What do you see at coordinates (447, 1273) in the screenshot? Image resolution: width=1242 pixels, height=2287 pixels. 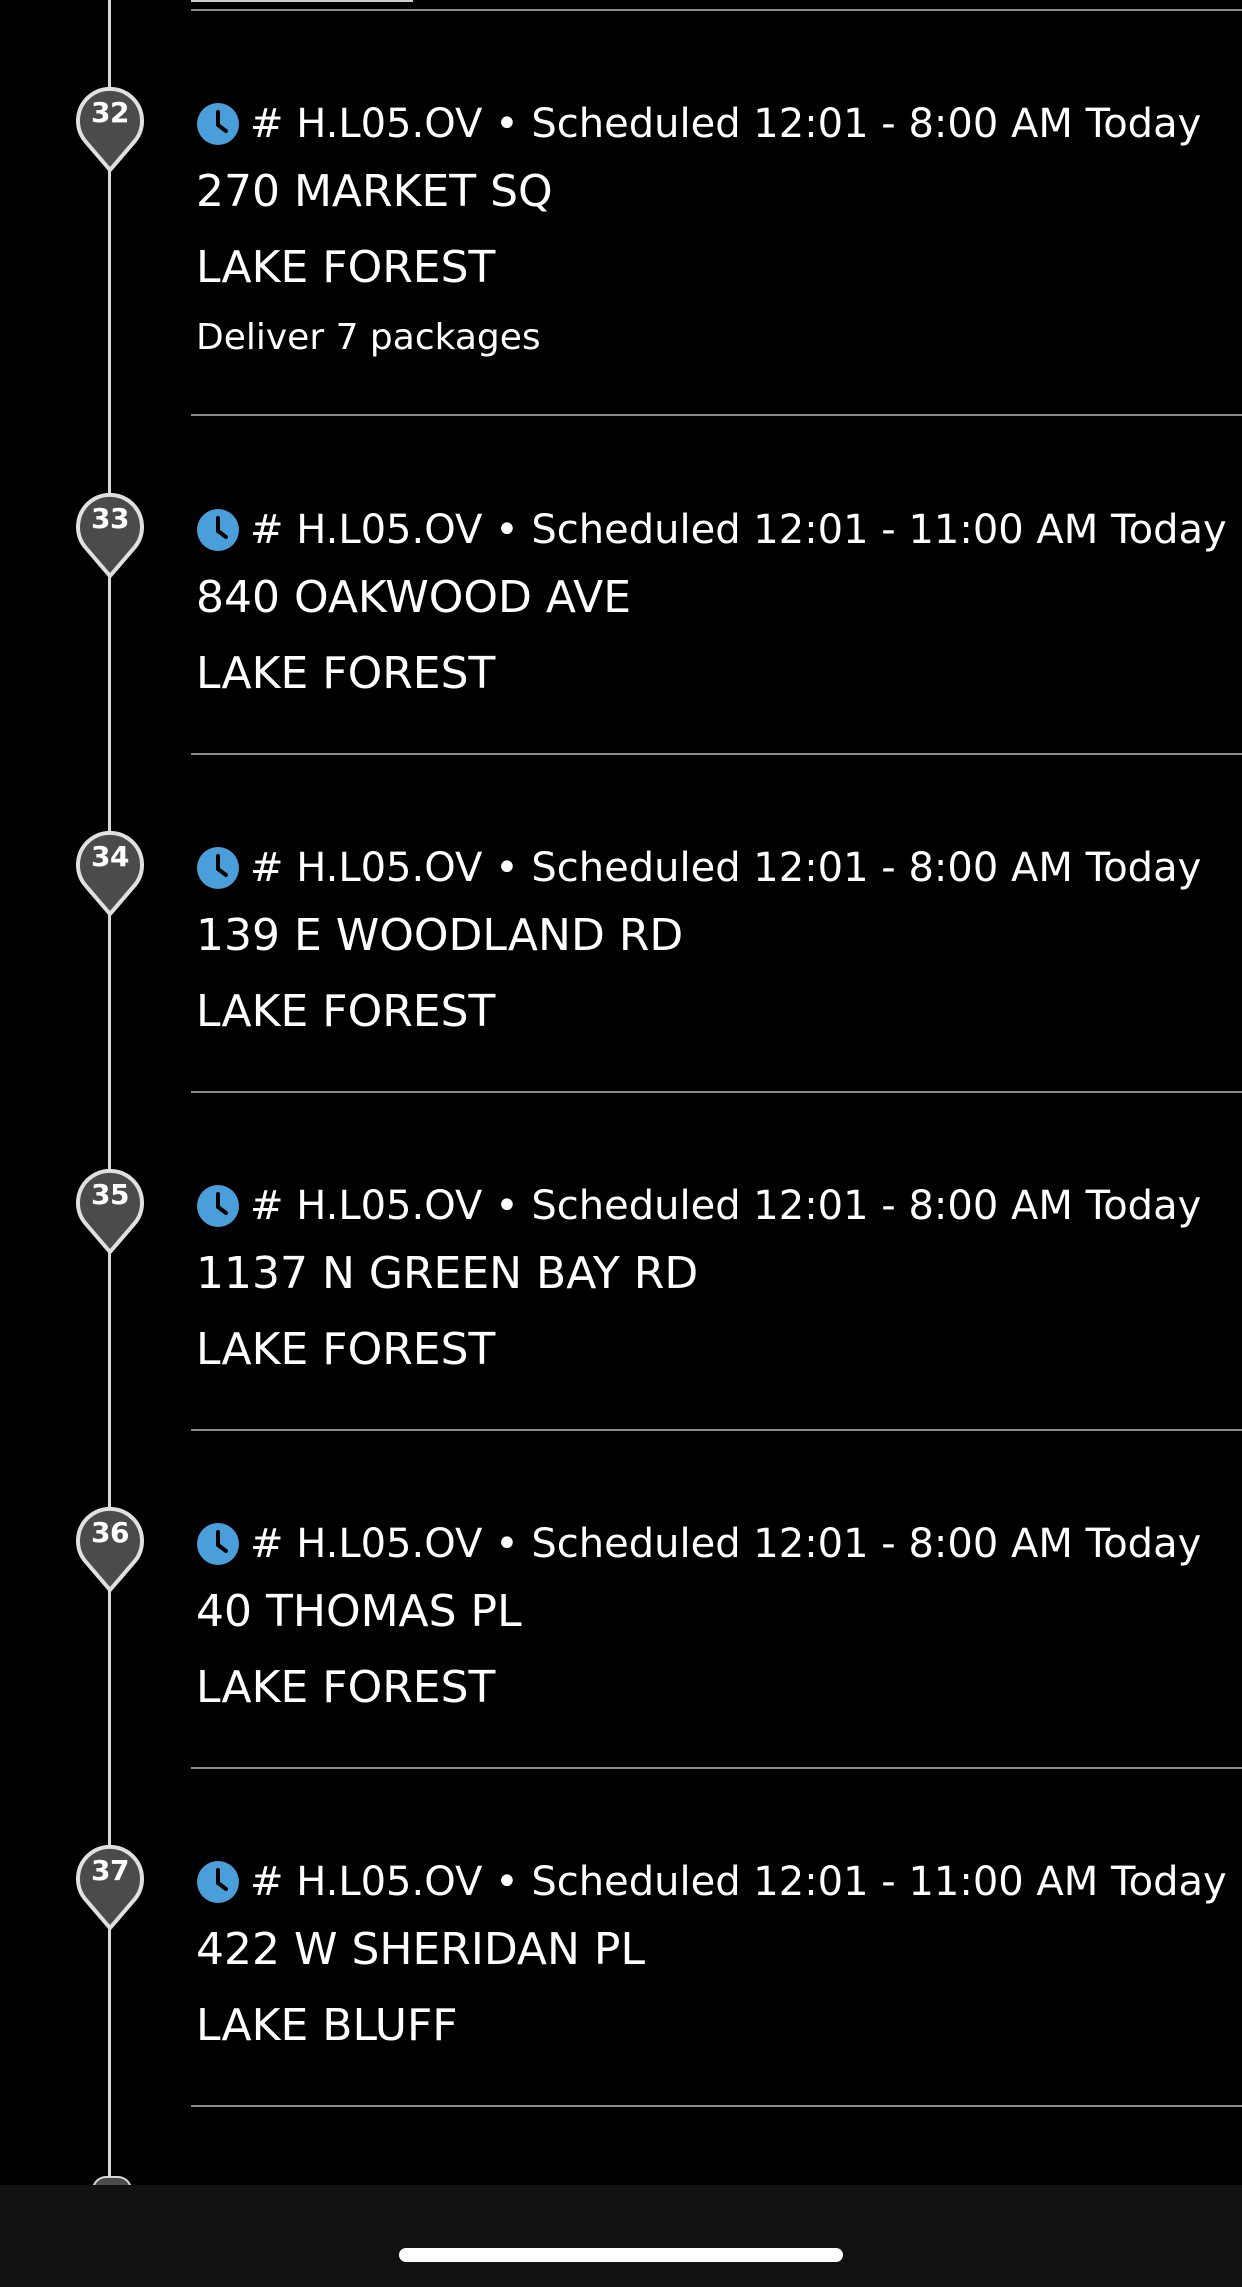 I see `stop-address: 1137 N GREEN BAY RD` at bounding box center [447, 1273].